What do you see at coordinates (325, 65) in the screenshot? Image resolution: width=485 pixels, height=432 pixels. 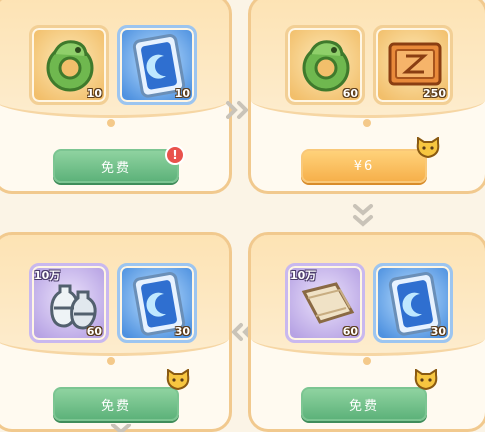 I see `item-slot-jade-dragon: 60` at bounding box center [325, 65].